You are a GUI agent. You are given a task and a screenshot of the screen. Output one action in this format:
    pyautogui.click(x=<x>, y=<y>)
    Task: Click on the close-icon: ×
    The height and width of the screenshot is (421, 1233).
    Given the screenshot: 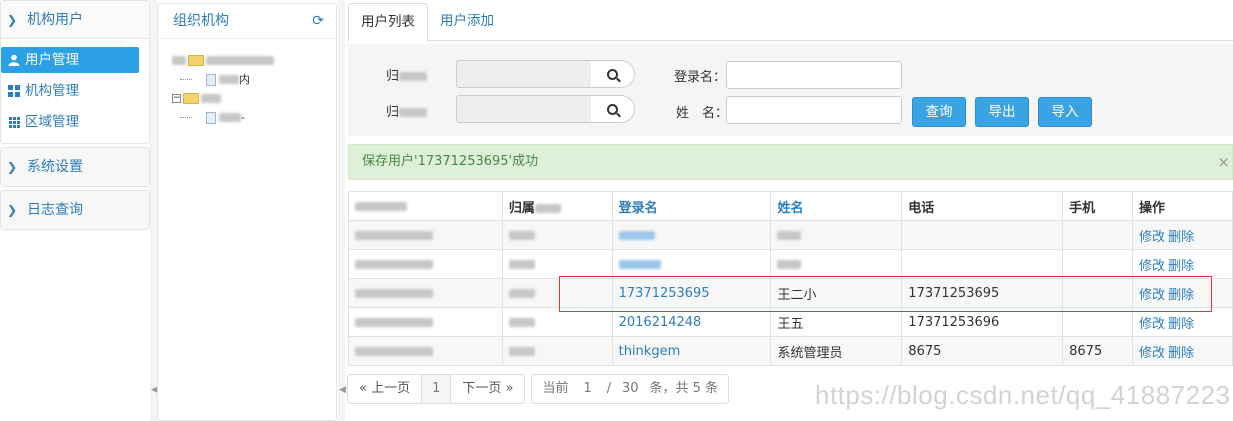 What is the action you would take?
    pyautogui.click(x=1223, y=162)
    